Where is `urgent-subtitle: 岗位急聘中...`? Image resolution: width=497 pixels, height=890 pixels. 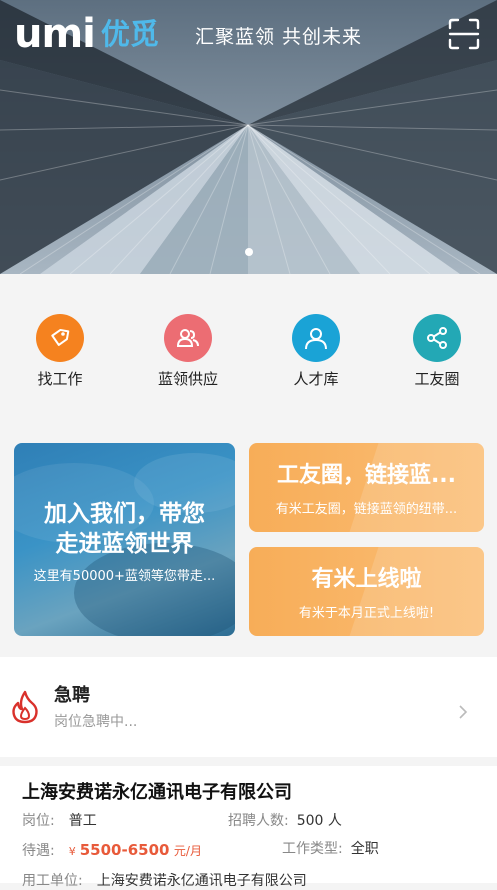 urgent-subtitle: 岗位急聘中... is located at coordinates (96, 722).